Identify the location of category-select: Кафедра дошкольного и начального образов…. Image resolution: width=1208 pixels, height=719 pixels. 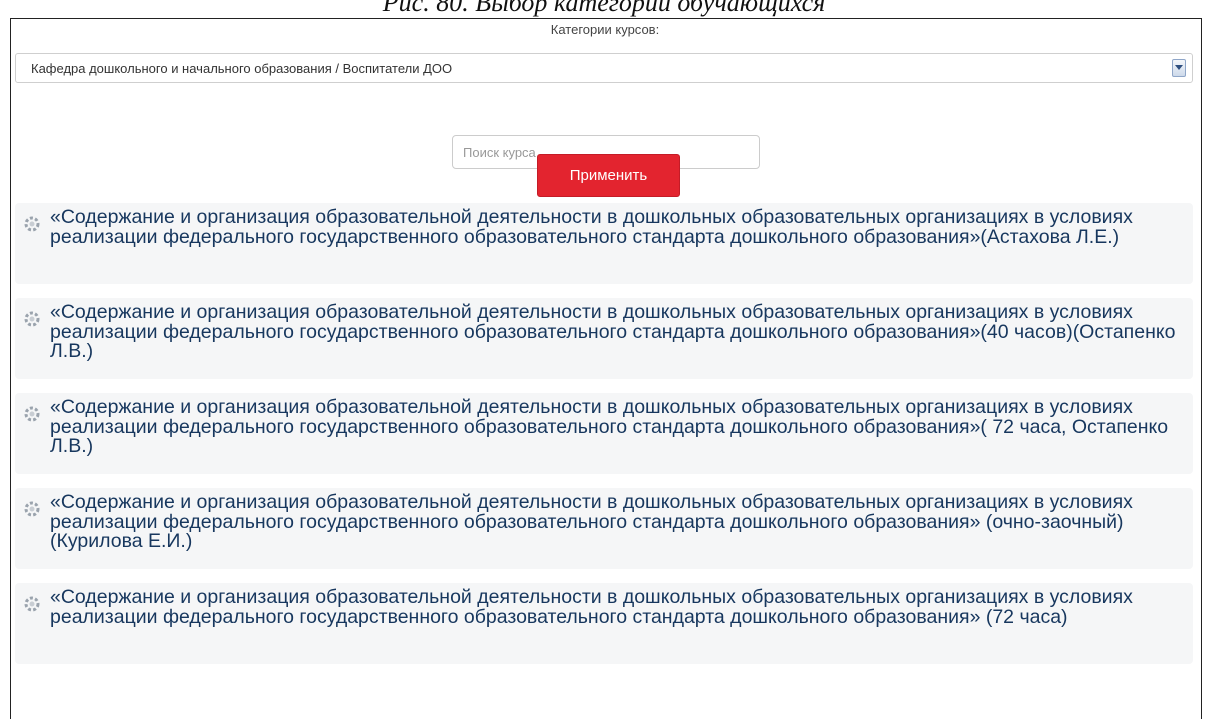
(604, 68).